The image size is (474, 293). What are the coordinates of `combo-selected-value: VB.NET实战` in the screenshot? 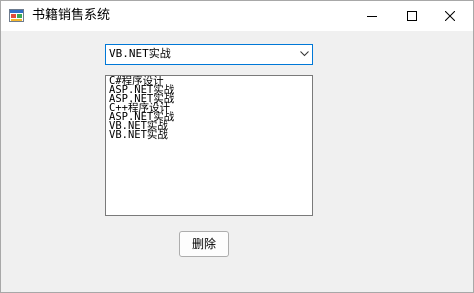 It's located at (140, 53).